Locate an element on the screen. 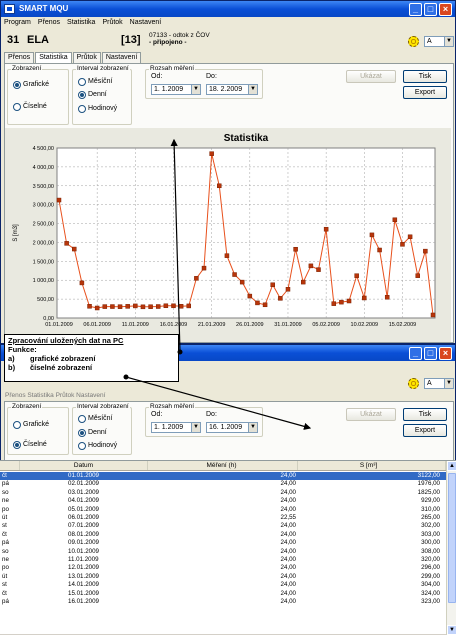  menu-statistika: Statistika is located at coordinates (81, 23).